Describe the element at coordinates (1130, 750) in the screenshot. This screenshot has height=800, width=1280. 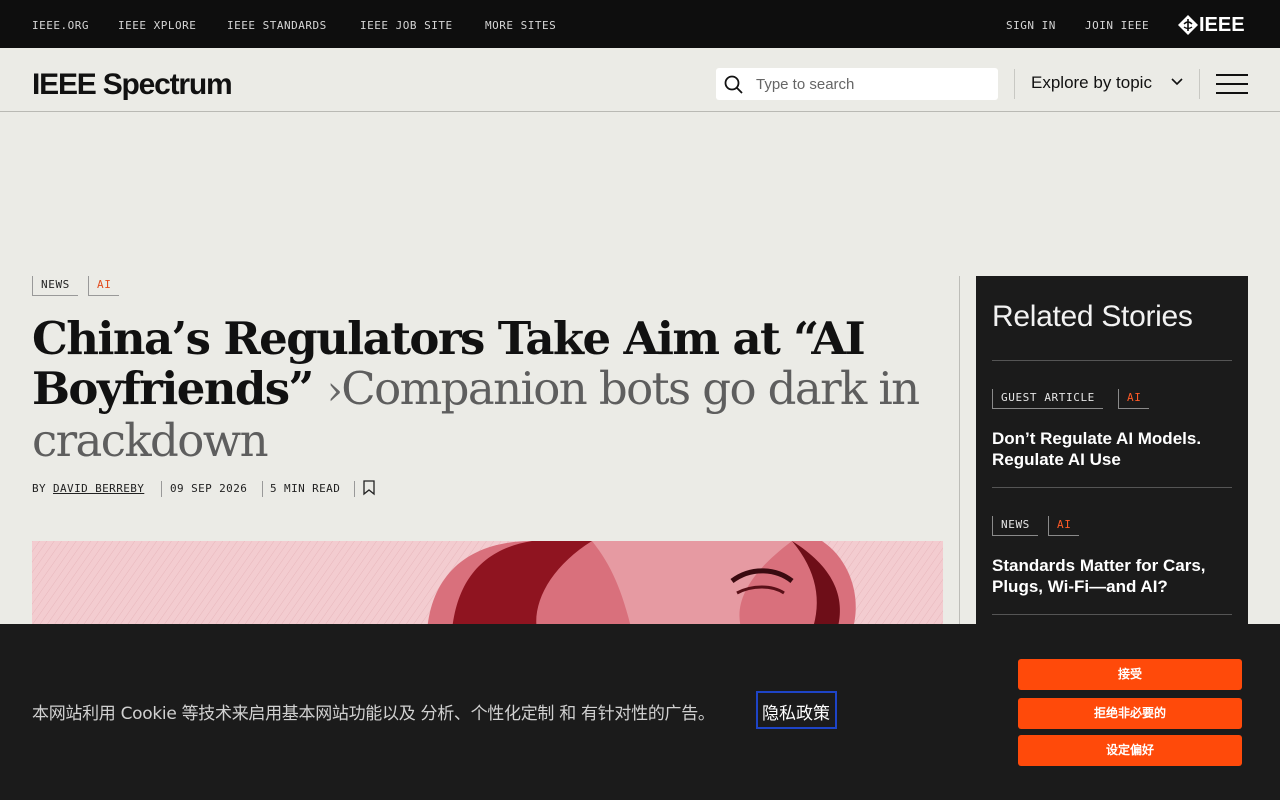
I see `set-preferences-button: 设定偏好` at that location.